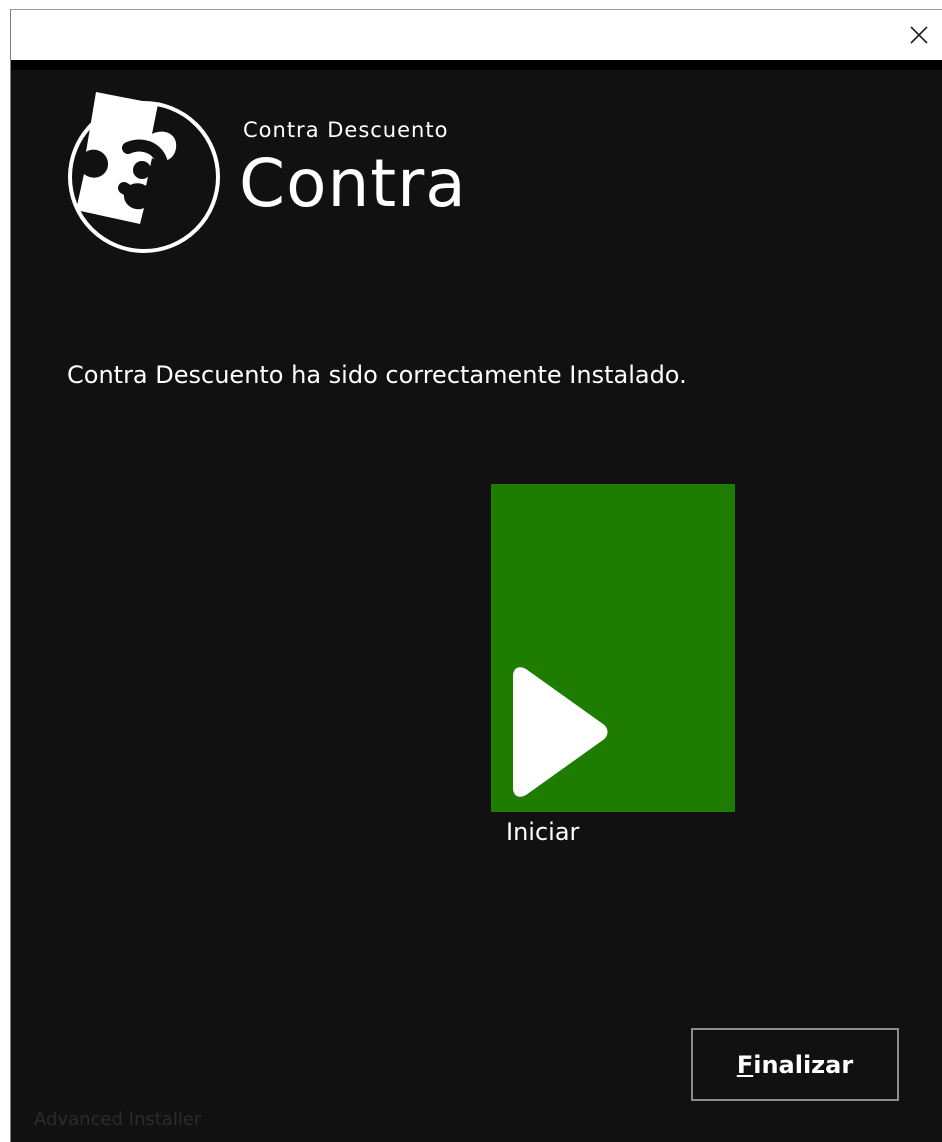 The width and height of the screenshot is (942, 1142). What do you see at coordinates (353, 183) in the screenshot?
I see `app-title: Contra` at bounding box center [353, 183].